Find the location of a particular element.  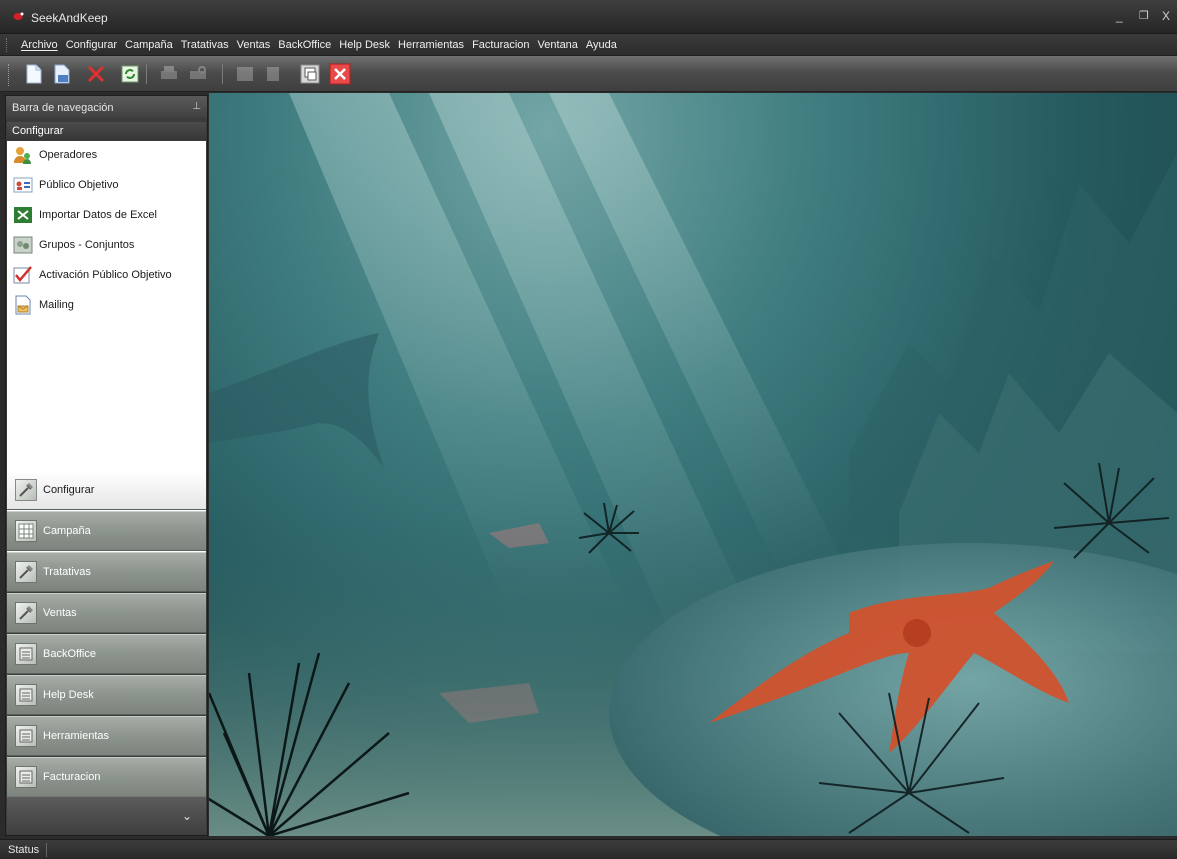

nav-link-grupos-conjuntos: Grupos - Conjuntos is located at coordinates (73, 245).